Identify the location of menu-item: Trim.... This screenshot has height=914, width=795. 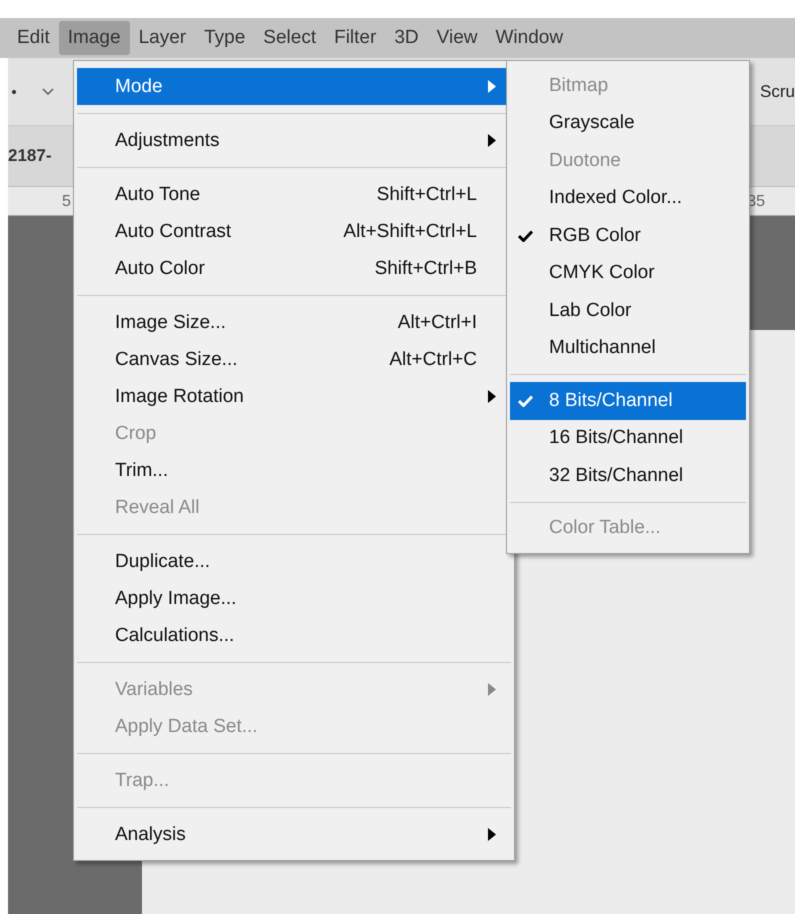
(291, 470).